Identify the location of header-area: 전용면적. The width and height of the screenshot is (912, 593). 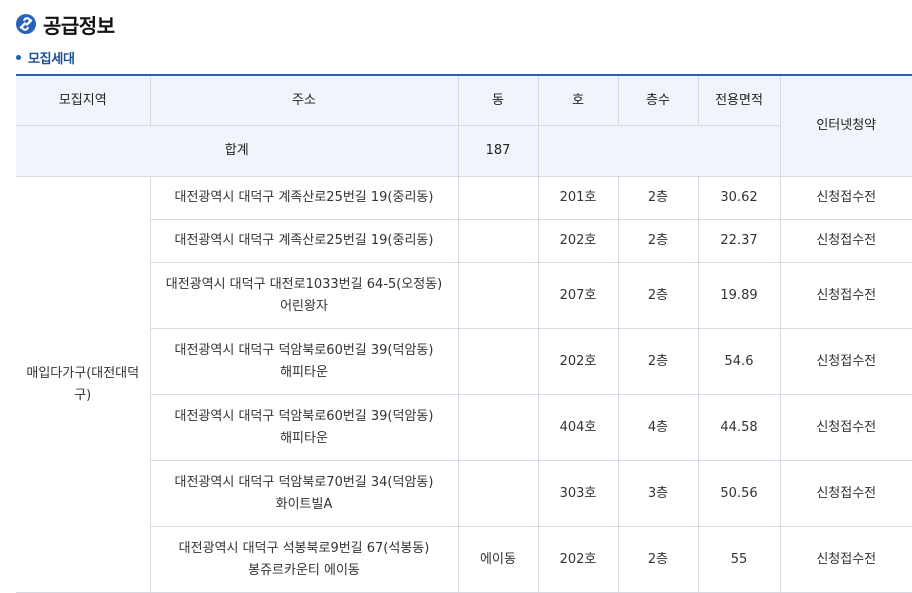
(739, 100).